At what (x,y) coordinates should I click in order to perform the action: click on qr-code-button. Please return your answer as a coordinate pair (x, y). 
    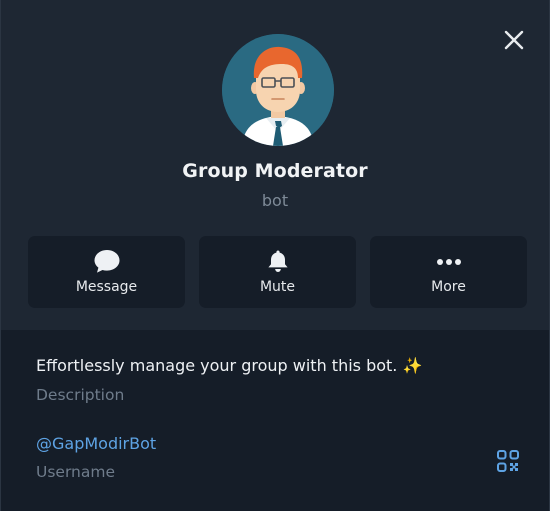
    Looking at the image, I should click on (508, 461).